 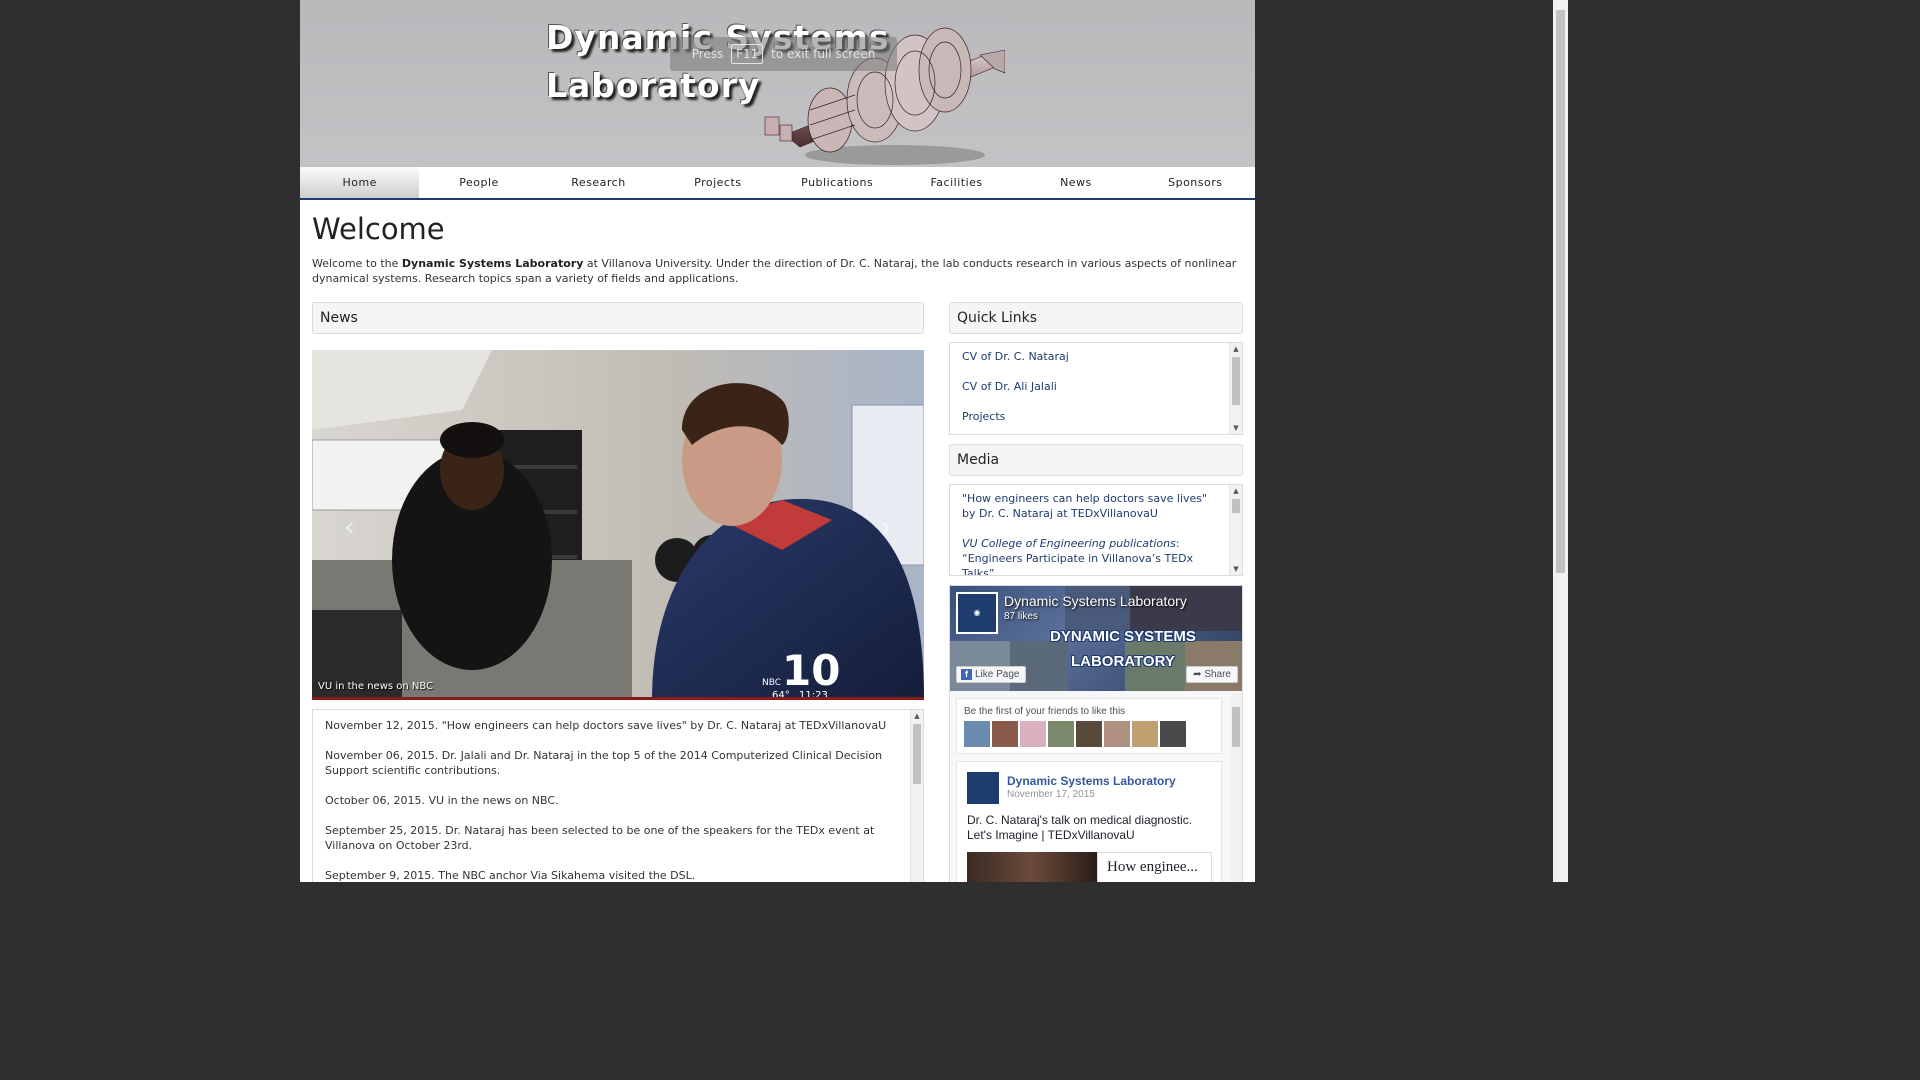 What do you see at coordinates (357, 263) in the screenshot?
I see `welcome-text-before: Welcome to the` at bounding box center [357, 263].